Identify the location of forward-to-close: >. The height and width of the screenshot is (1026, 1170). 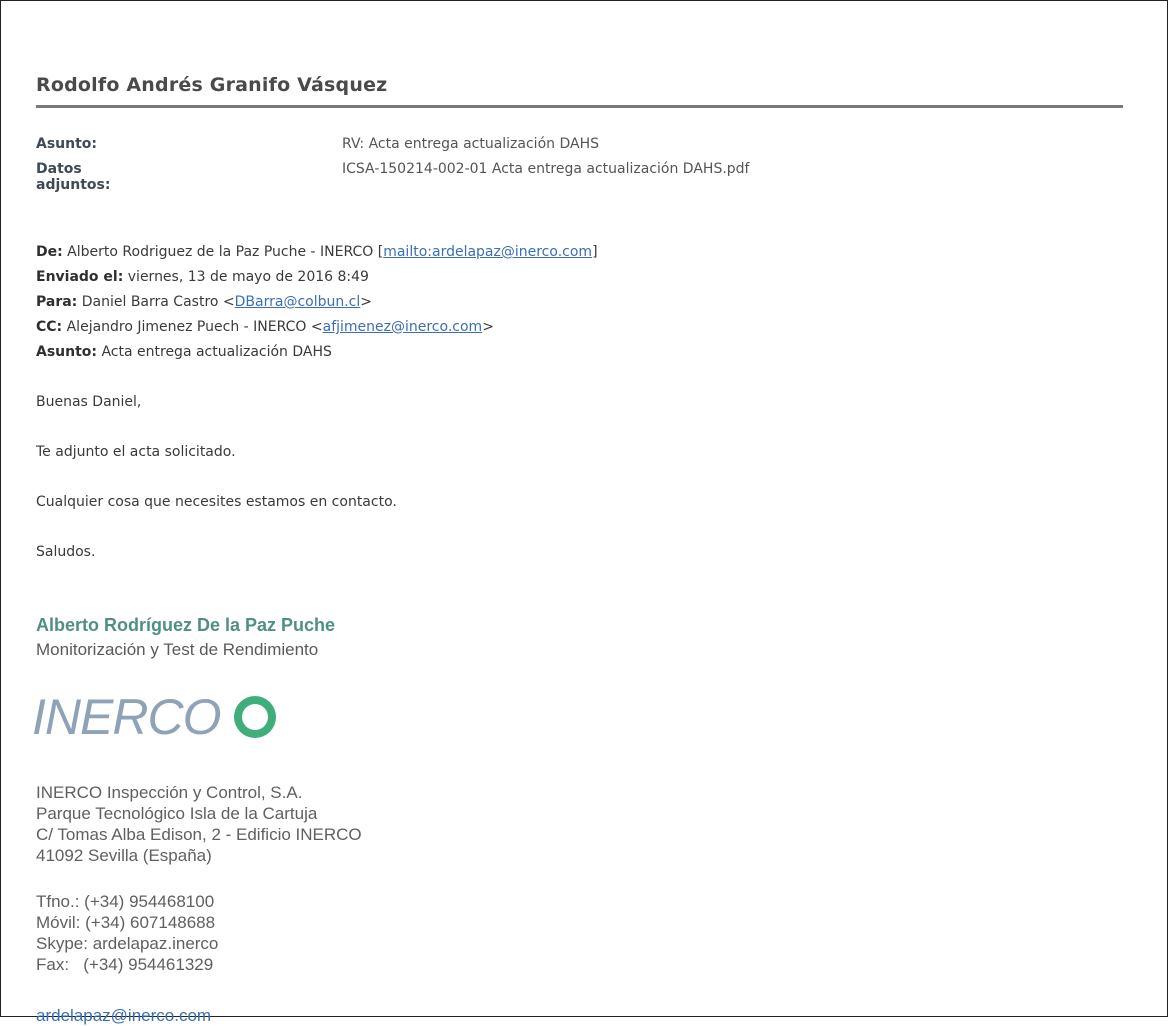
(366, 302).